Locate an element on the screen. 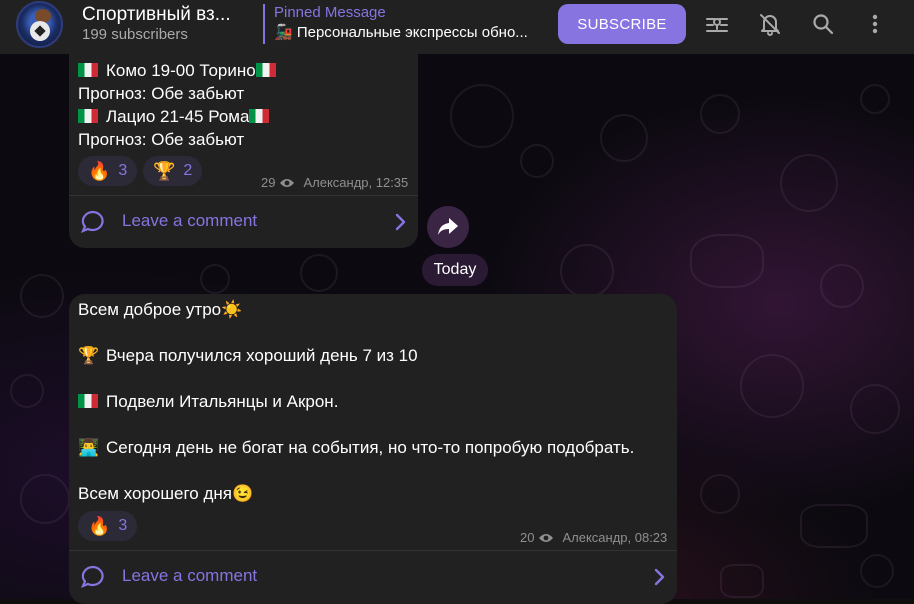  view-count: 20 is located at coordinates (527, 537).